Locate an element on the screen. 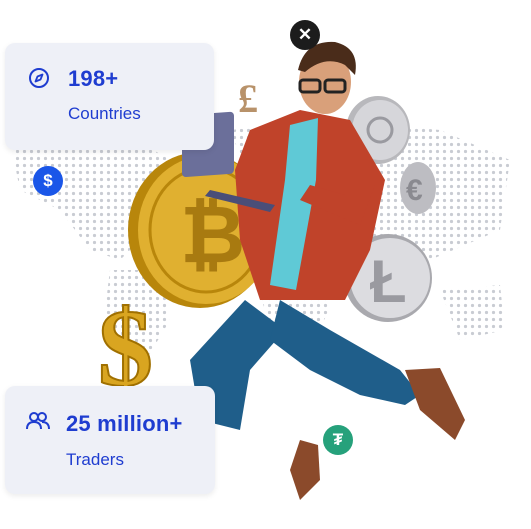 Image resolution: width=531 pixels, height=529 pixels. countries-label: Countries is located at coordinates (104, 113).